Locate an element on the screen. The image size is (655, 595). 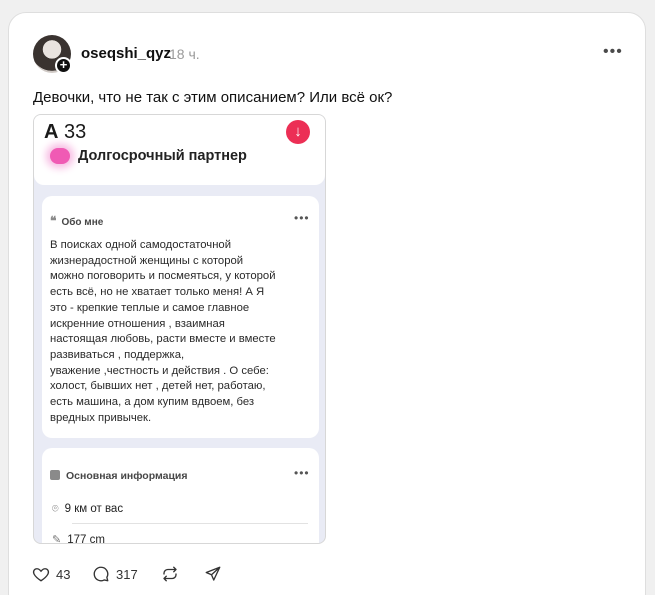
info-header: Основная информация is located at coordinates (118, 476).